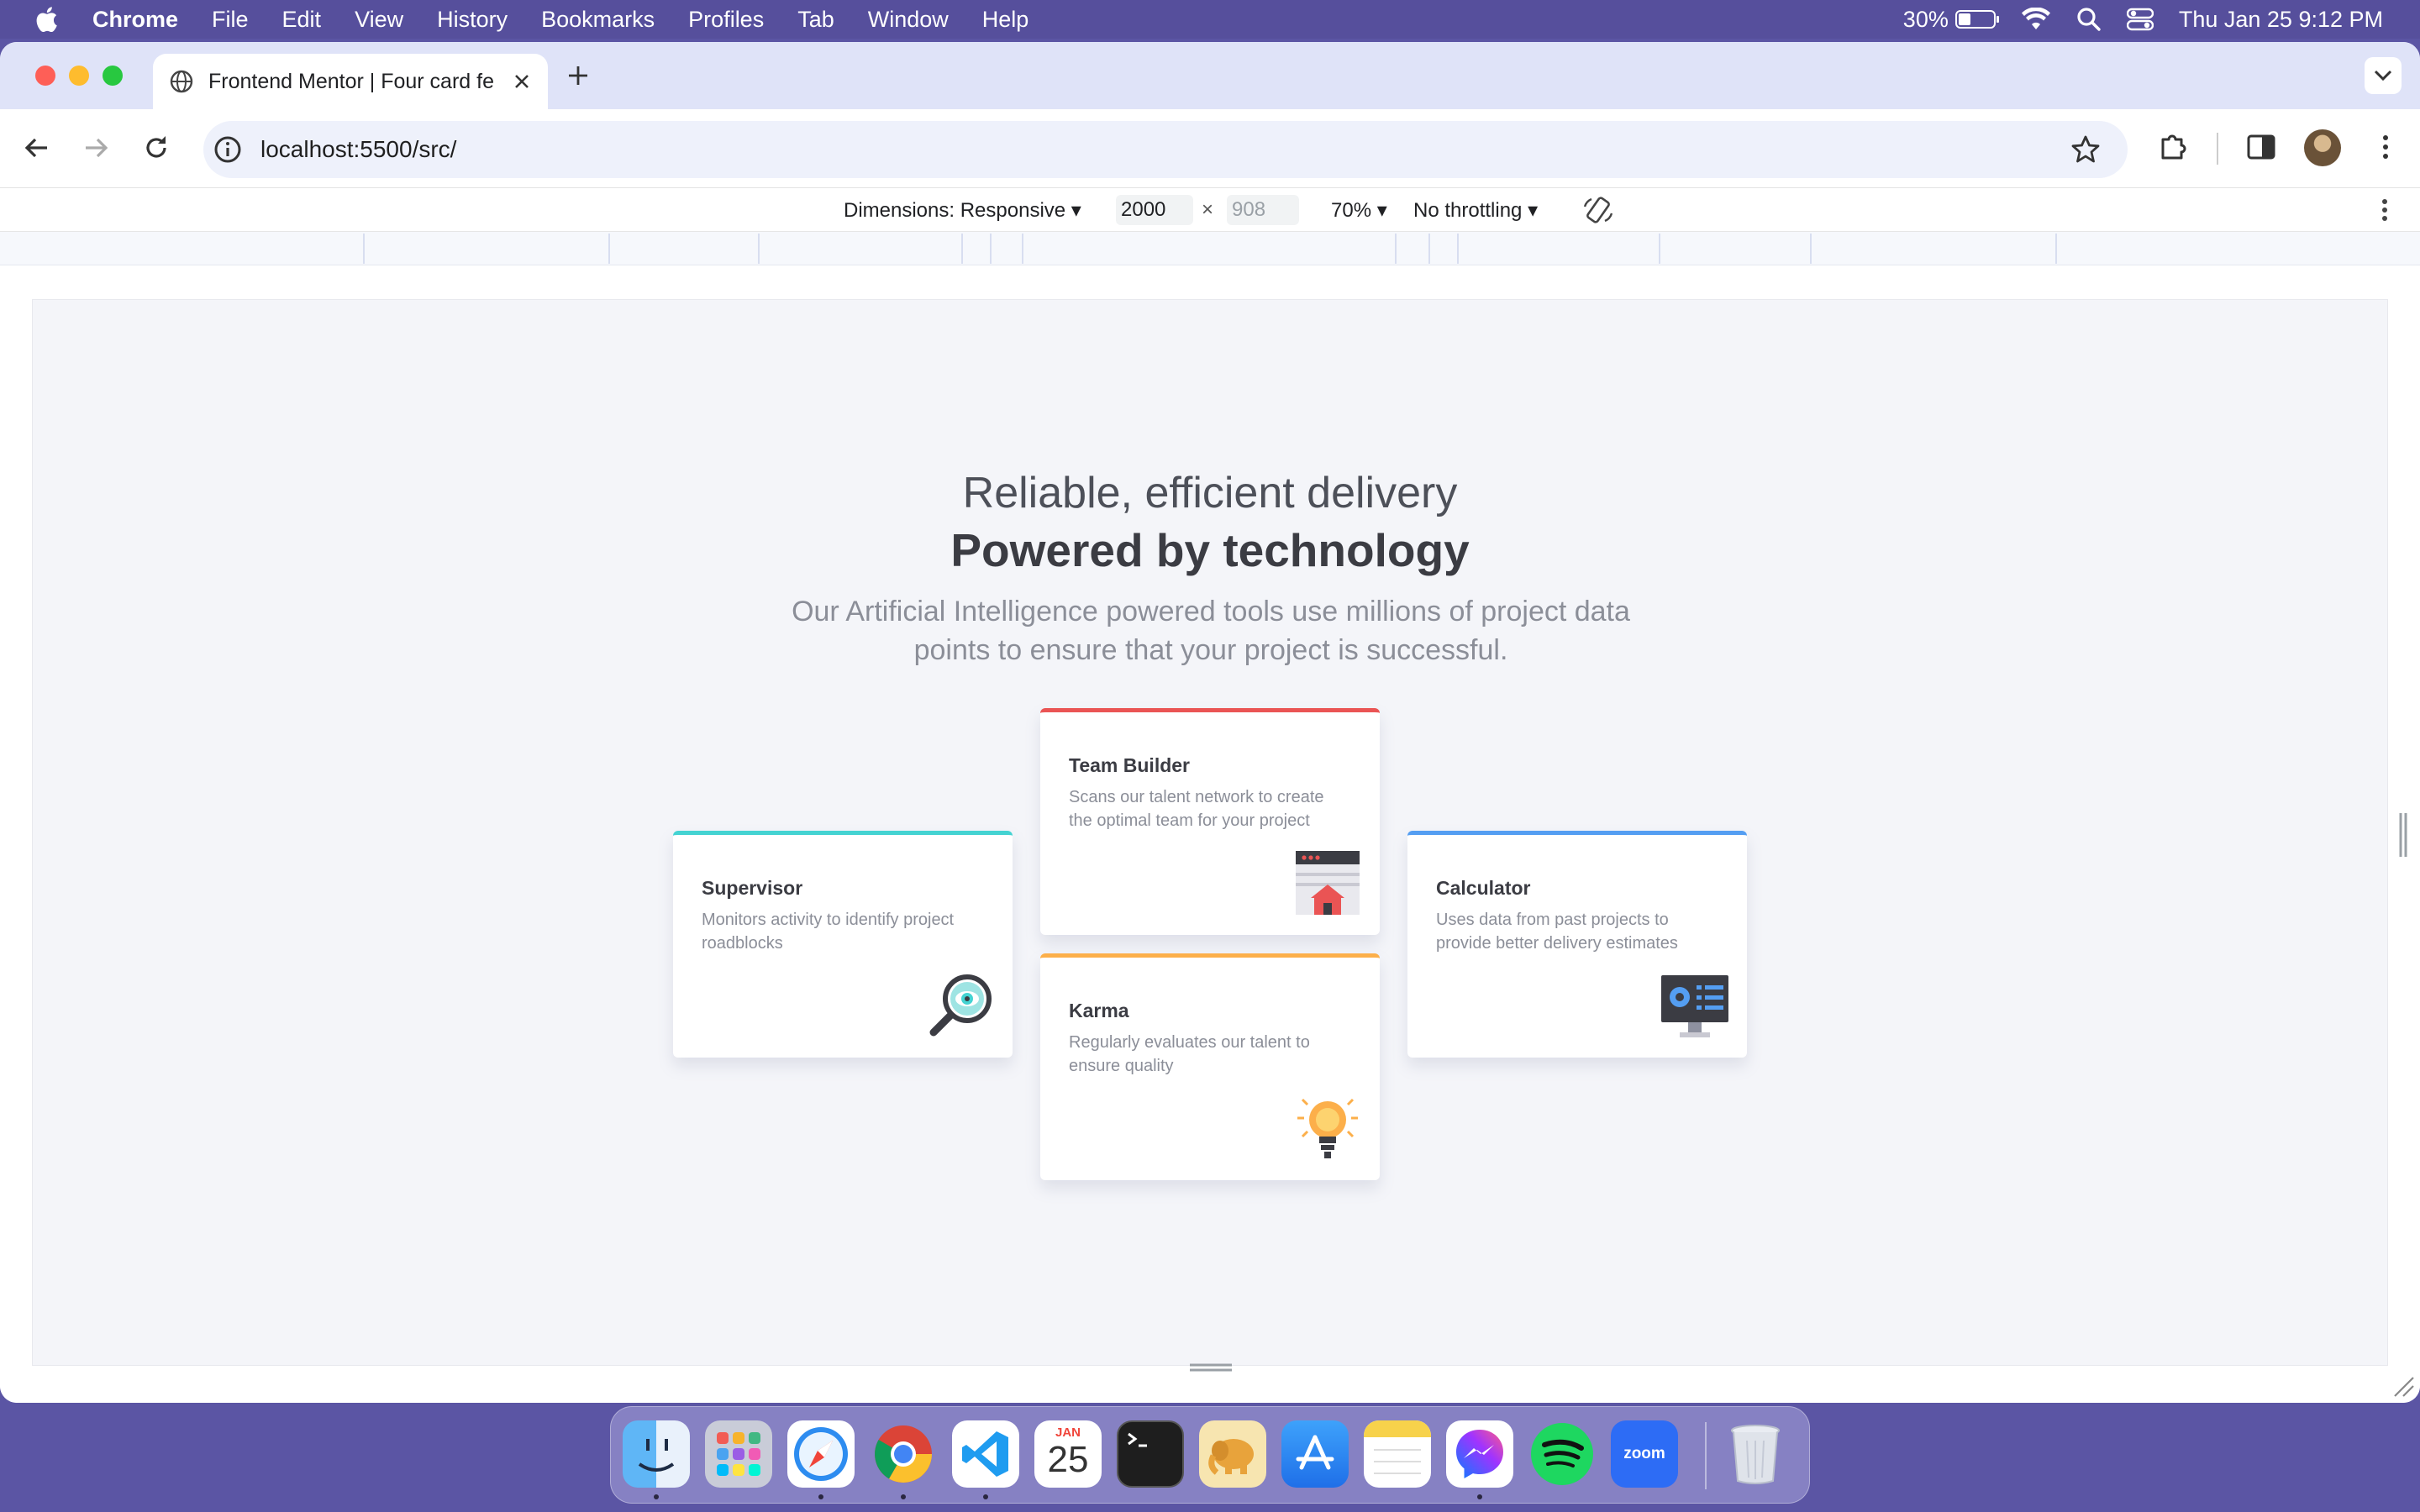 This screenshot has width=2420, height=1512. I want to click on wifi-icon, so click(2036, 19).